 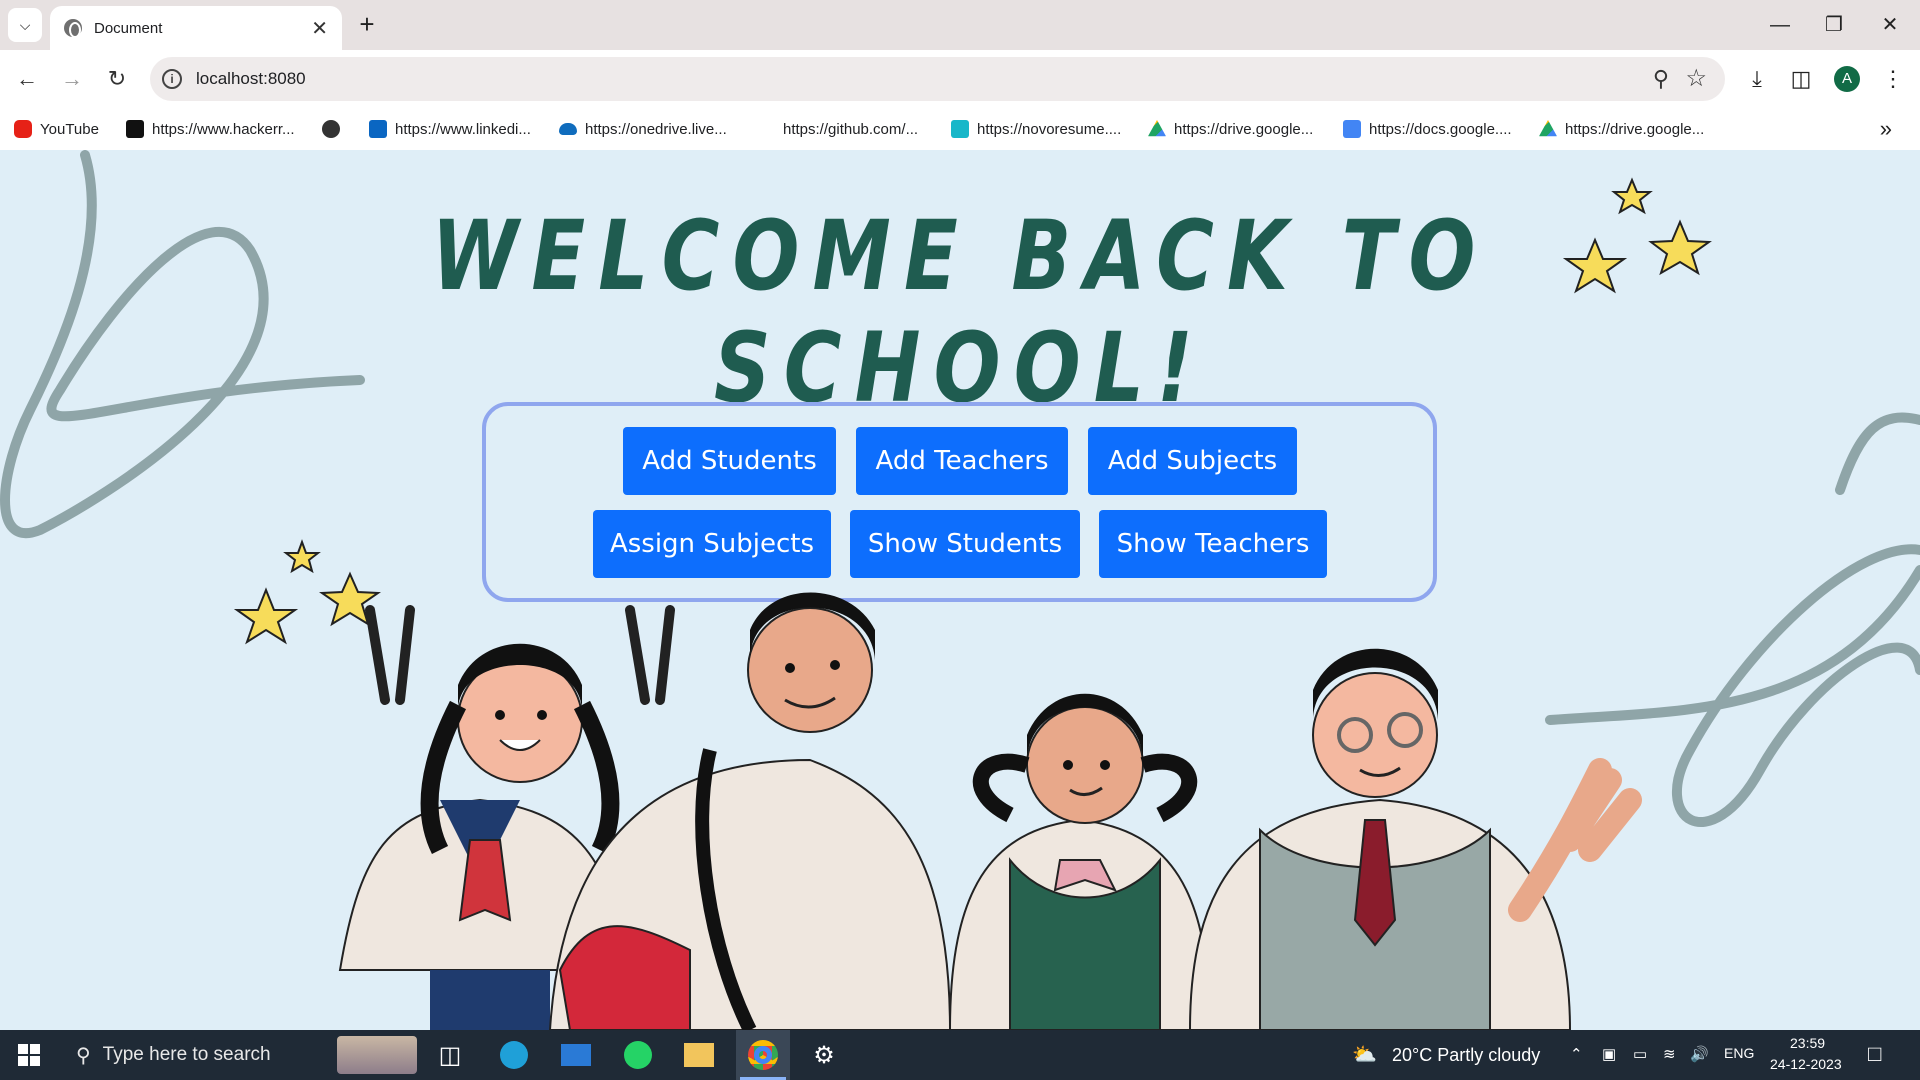 I want to click on search-icon: ⚲, so click(x=83, y=1055).